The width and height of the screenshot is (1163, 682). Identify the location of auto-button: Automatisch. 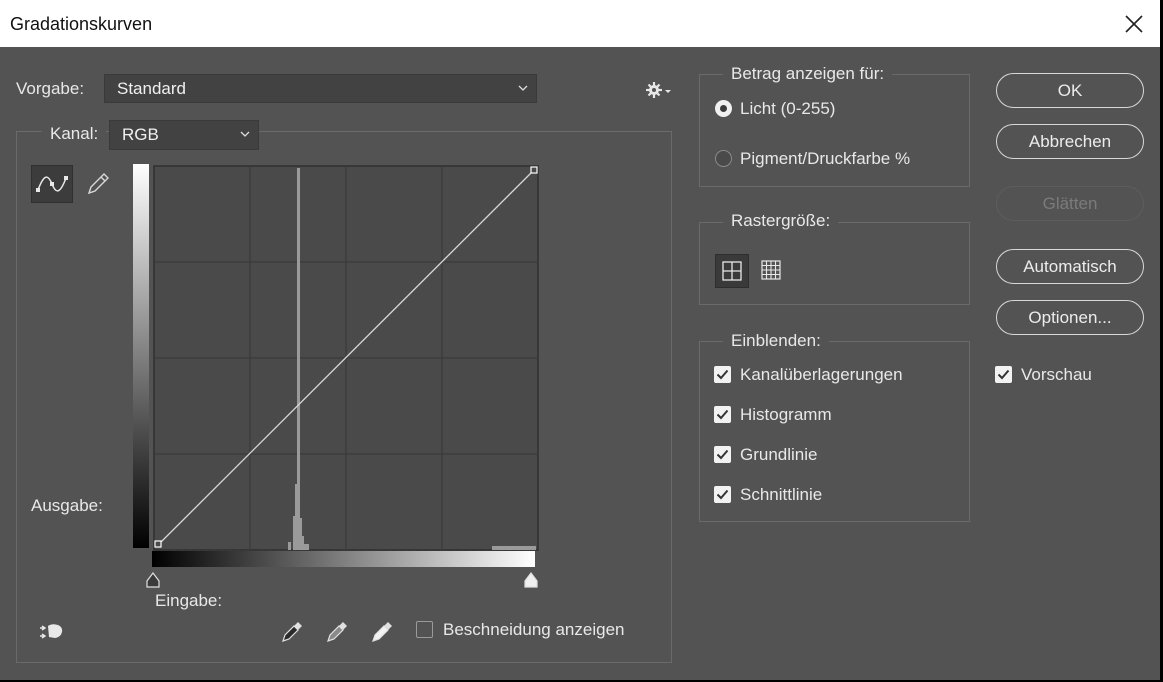
(1070, 266).